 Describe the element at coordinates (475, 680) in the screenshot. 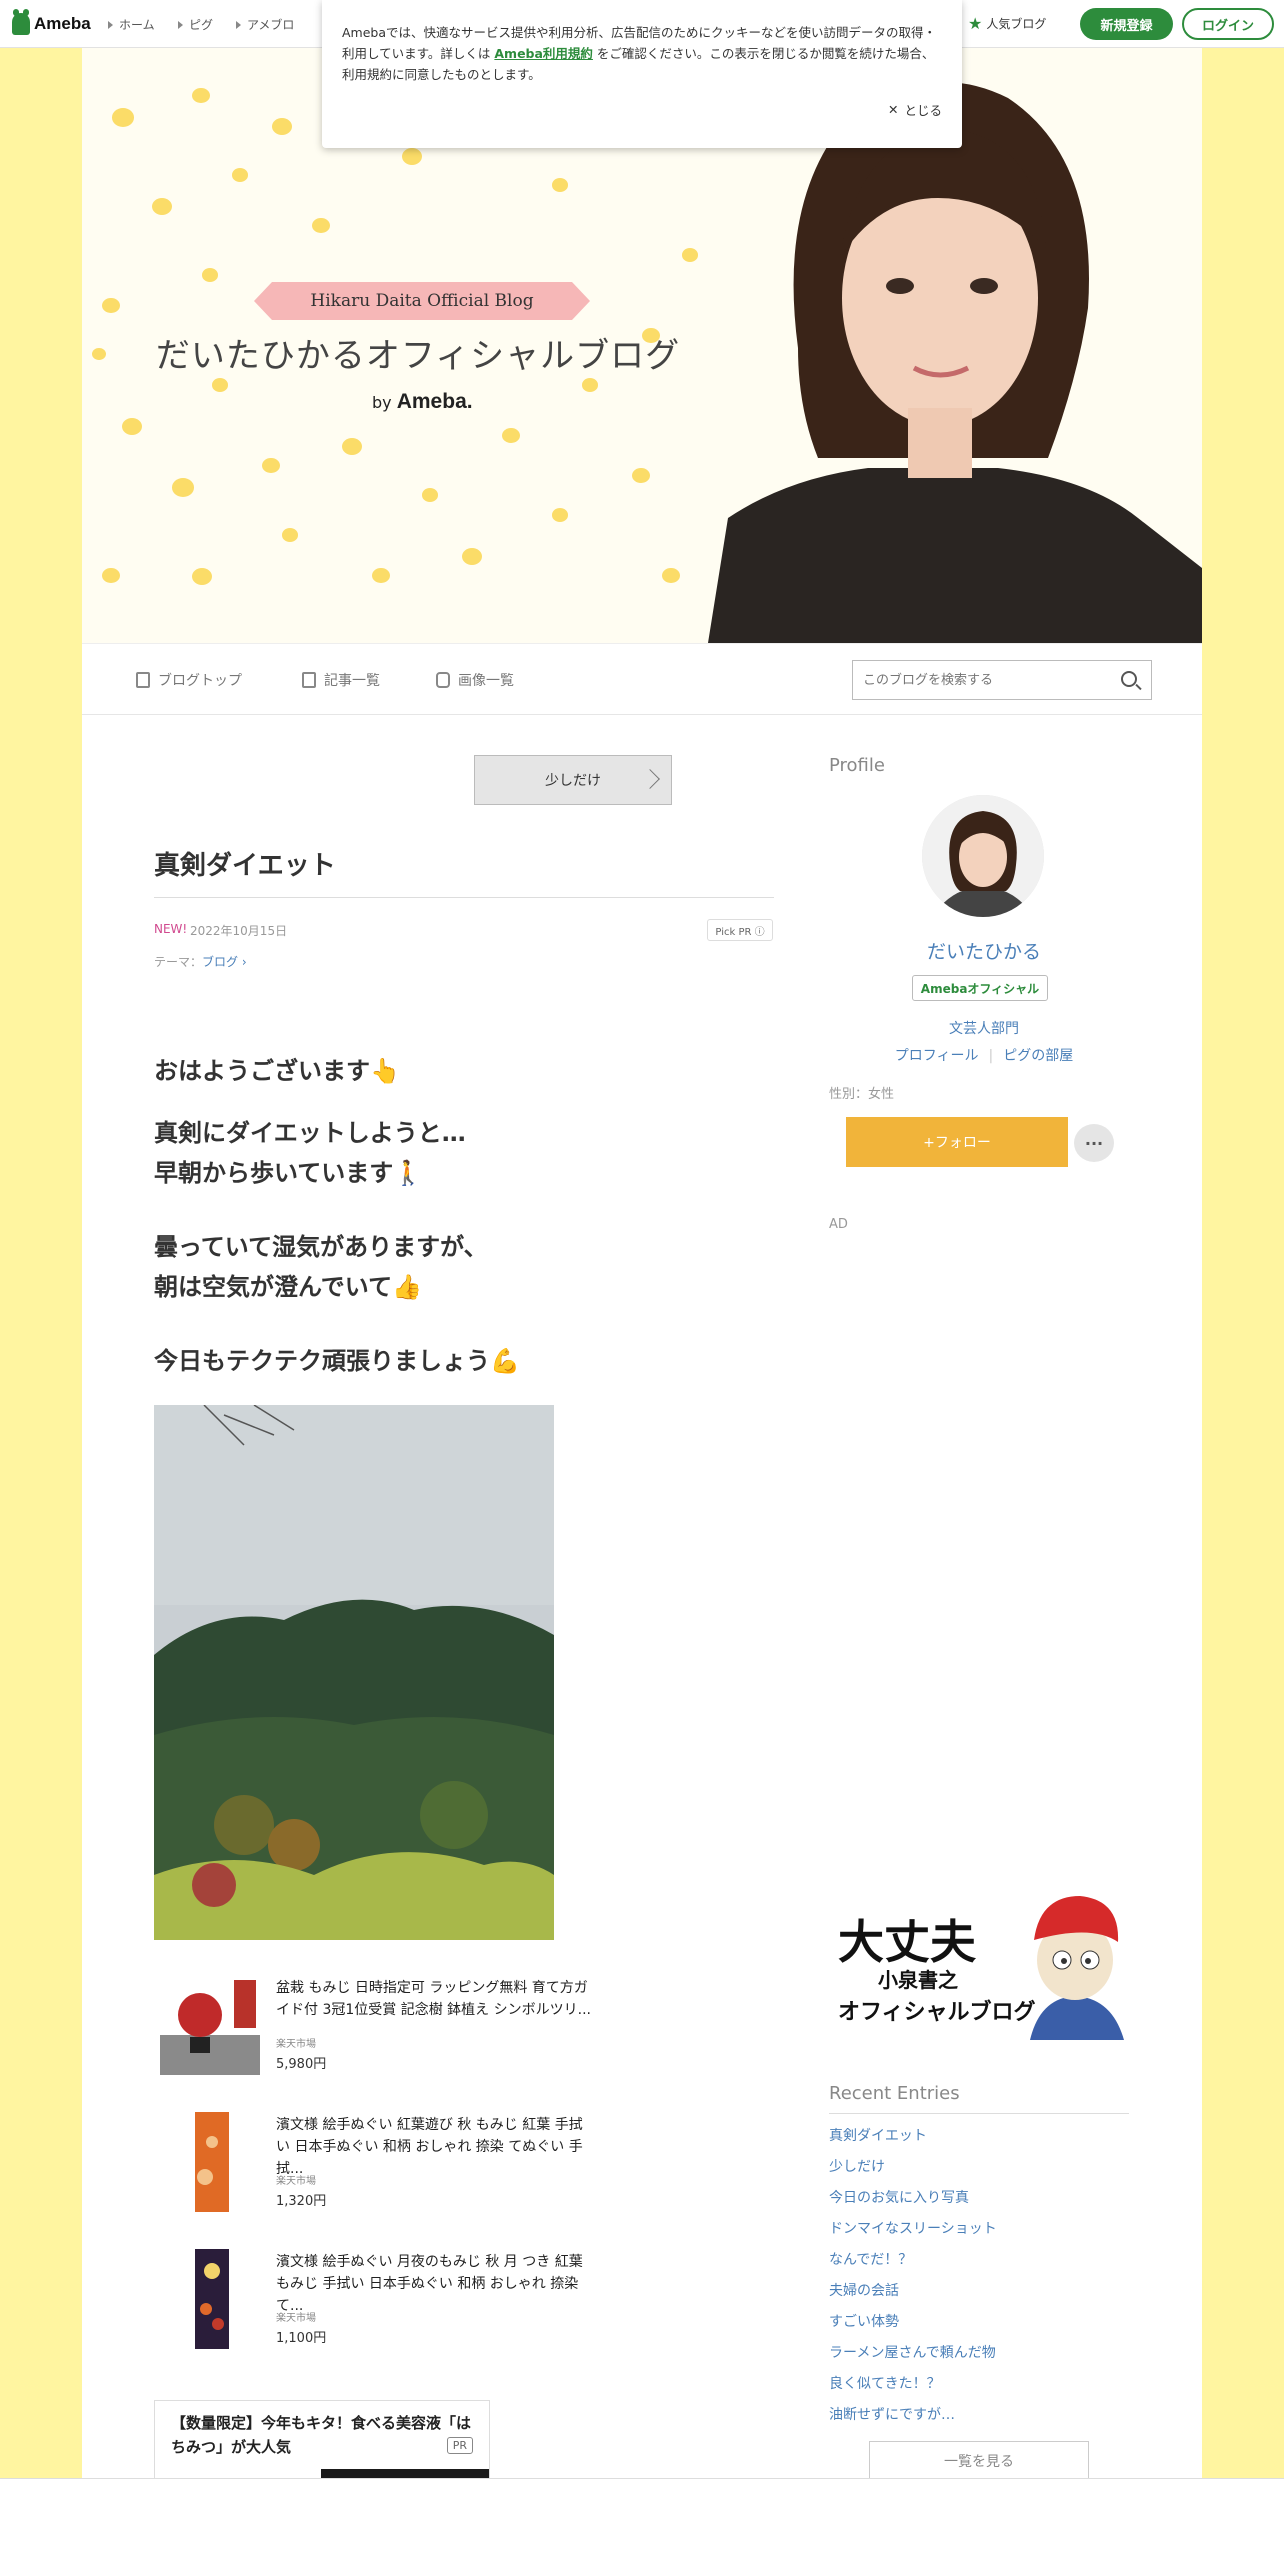

I see `nav-image-list: 画像一覧` at that location.